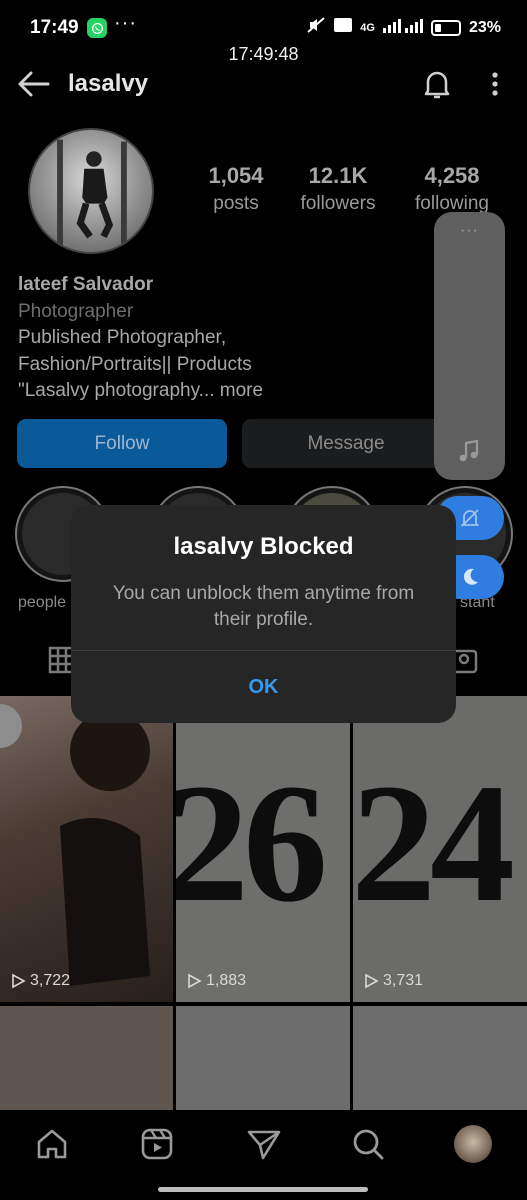 The height and width of the screenshot is (1200, 527). I want to click on volte-icon, so click(343, 27).